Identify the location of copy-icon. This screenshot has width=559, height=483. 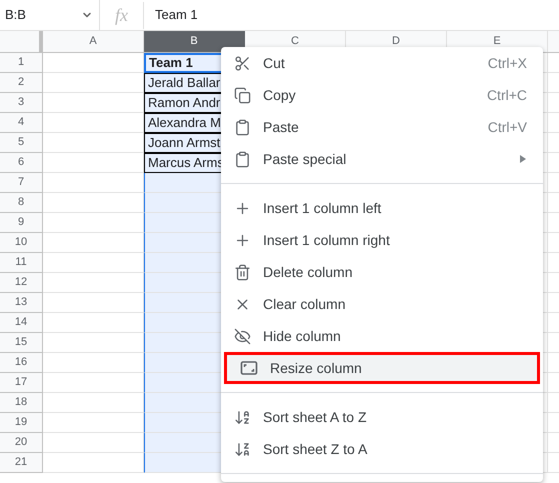
(242, 95).